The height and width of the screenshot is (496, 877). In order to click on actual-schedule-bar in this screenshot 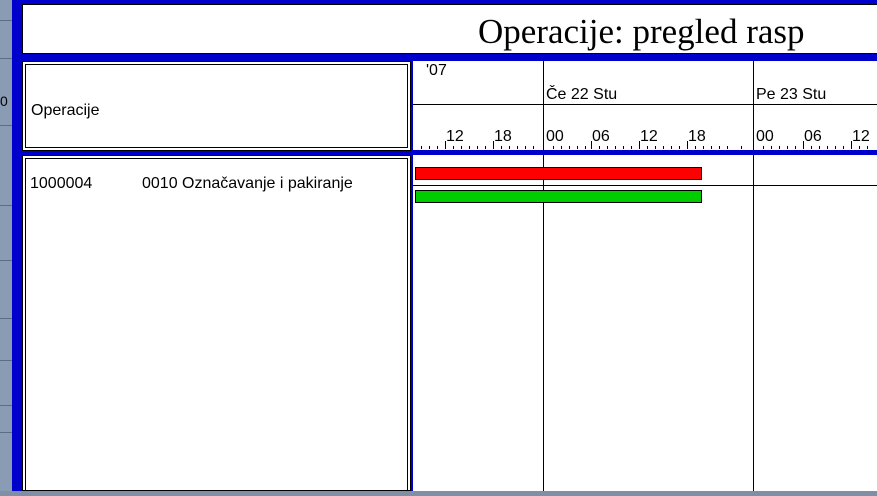, I will do `click(558, 196)`.